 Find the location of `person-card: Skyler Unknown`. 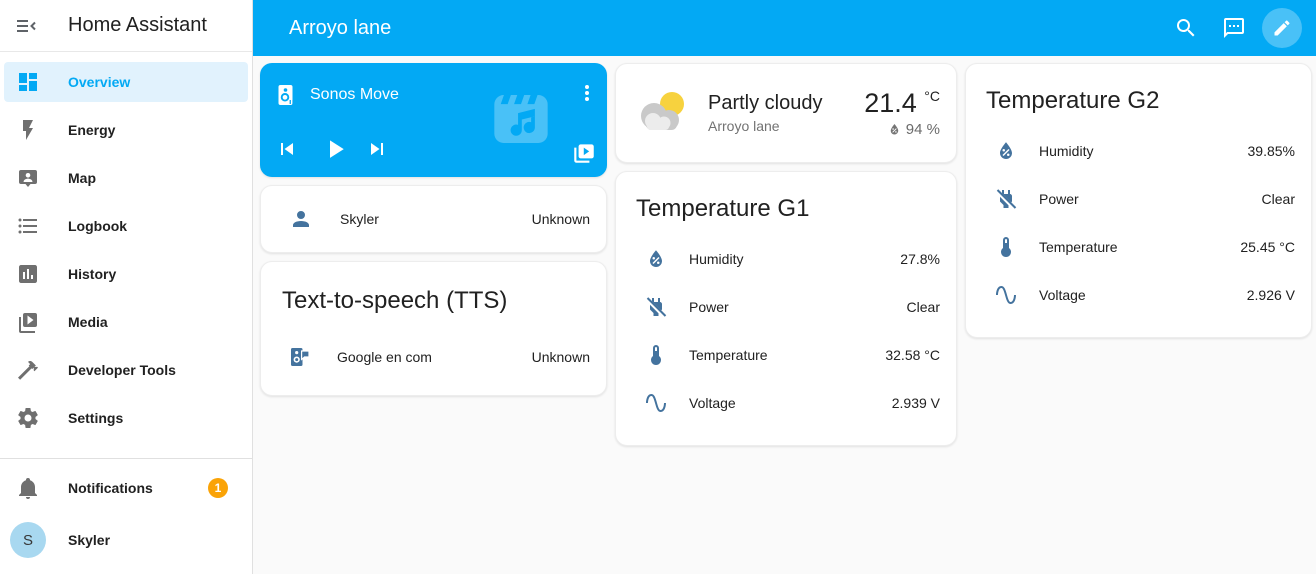

person-card: Skyler Unknown is located at coordinates (433, 219).